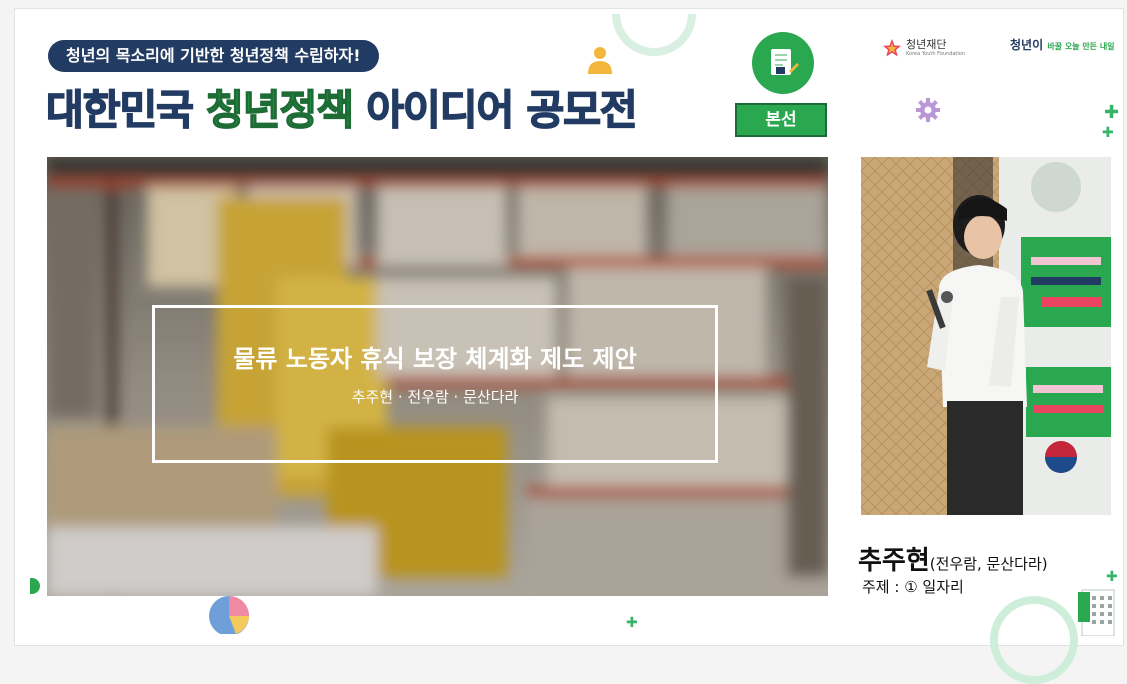  I want to click on page-title: 대한민국 청년정책 아이디어 공모전, so click(342, 110).